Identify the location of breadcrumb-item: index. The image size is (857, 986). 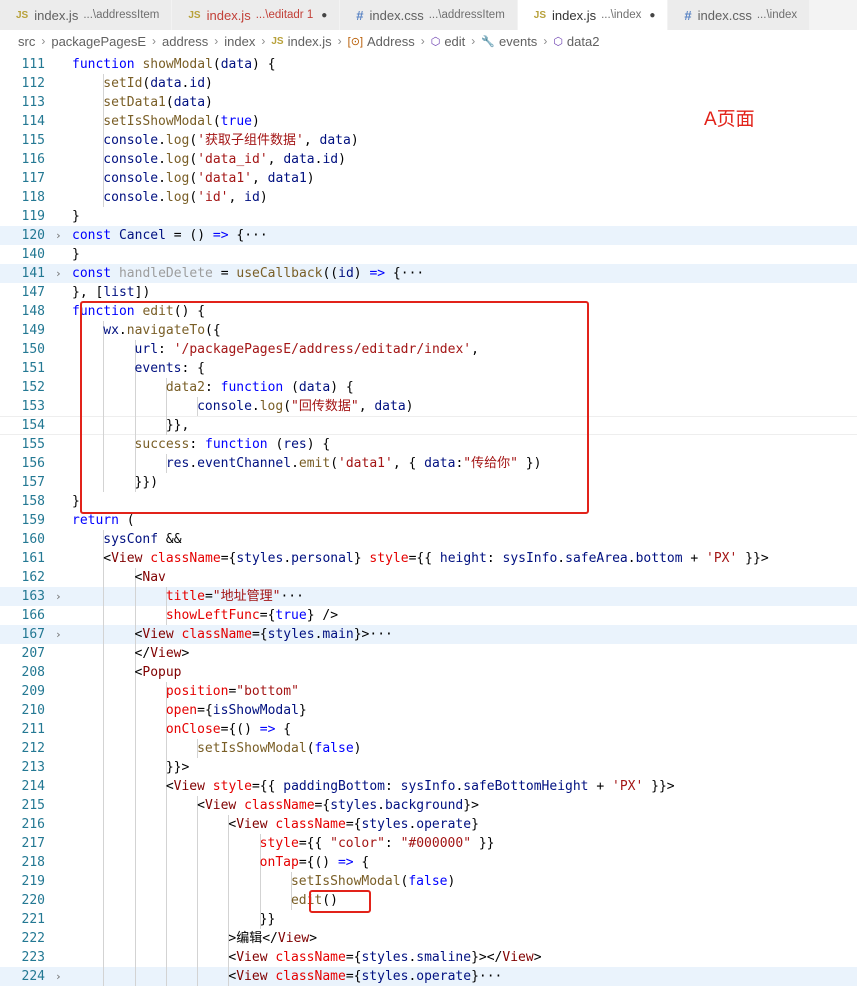
(239, 41).